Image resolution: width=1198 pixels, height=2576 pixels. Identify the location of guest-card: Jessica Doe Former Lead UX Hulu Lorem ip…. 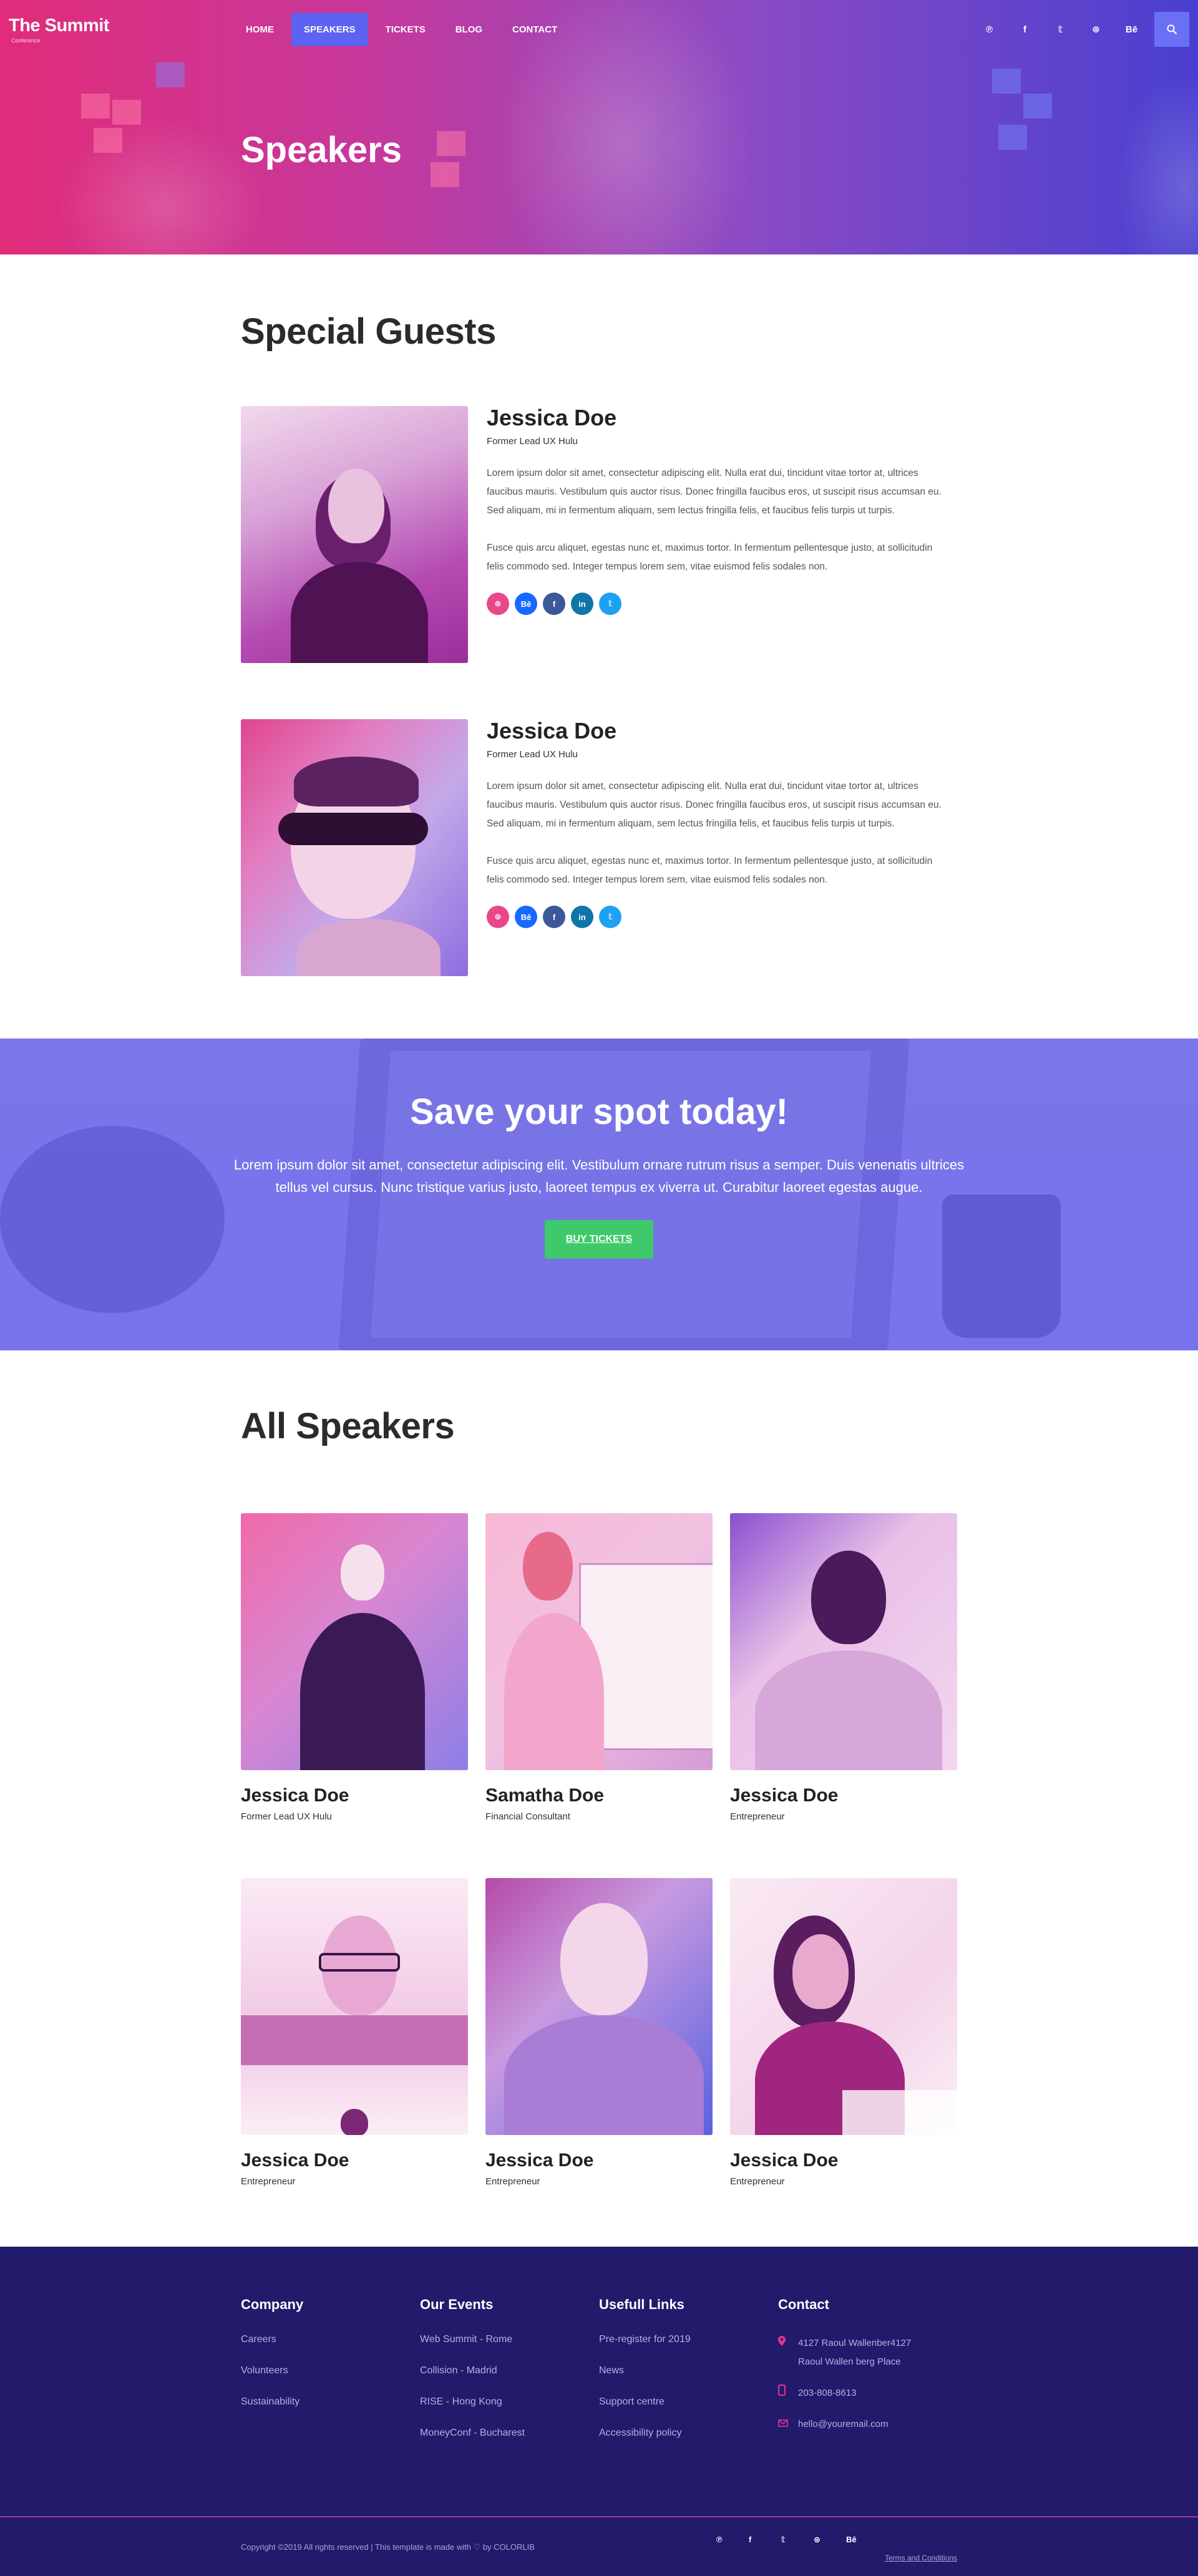
(599, 534).